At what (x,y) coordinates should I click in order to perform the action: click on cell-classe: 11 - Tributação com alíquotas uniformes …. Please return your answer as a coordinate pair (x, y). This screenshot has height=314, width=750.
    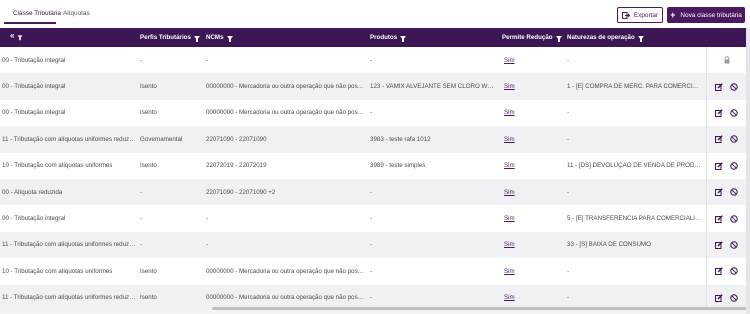
    Looking at the image, I should click on (69, 139).